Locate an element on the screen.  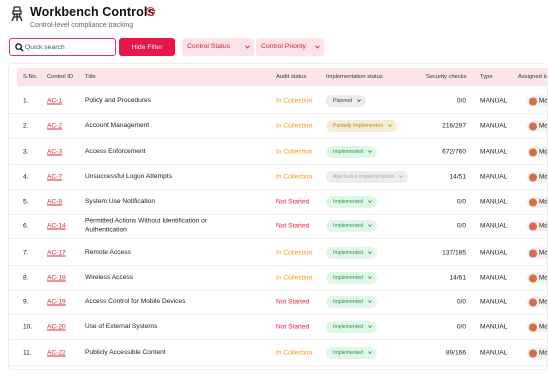
control-id-link: AC-8 is located at coordinates (54, 202).